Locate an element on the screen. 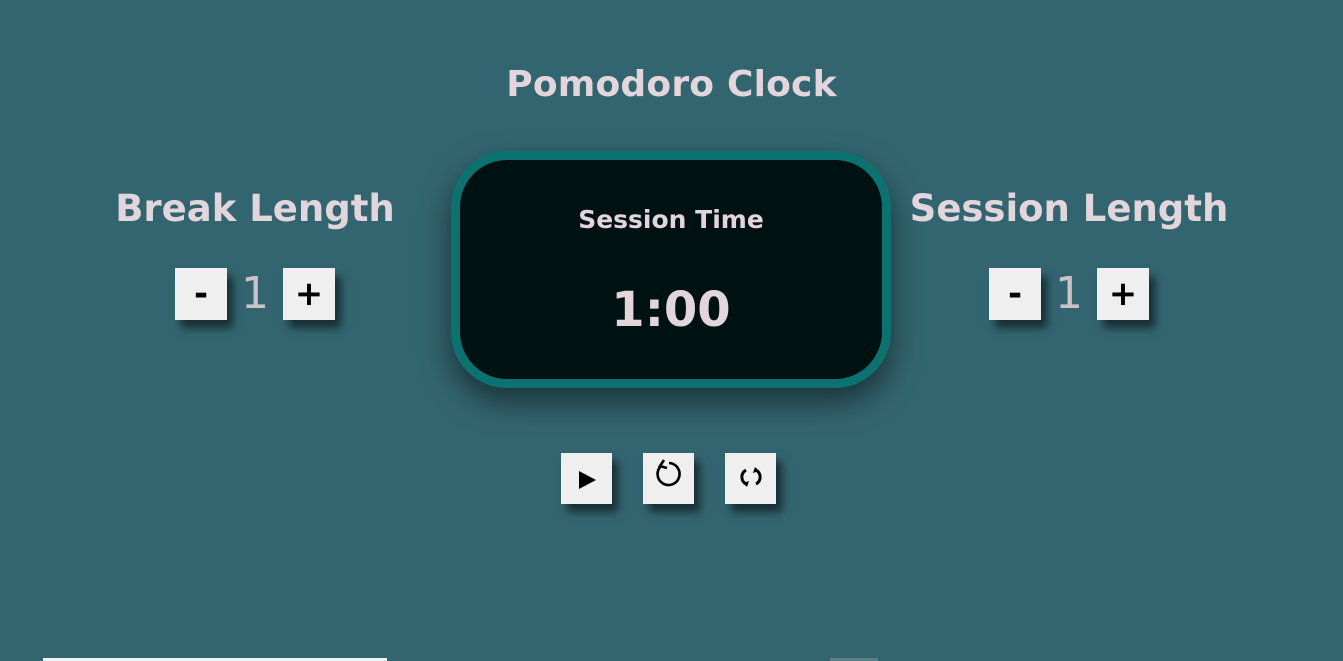  restart-icon is located at coordinates (669, 478).